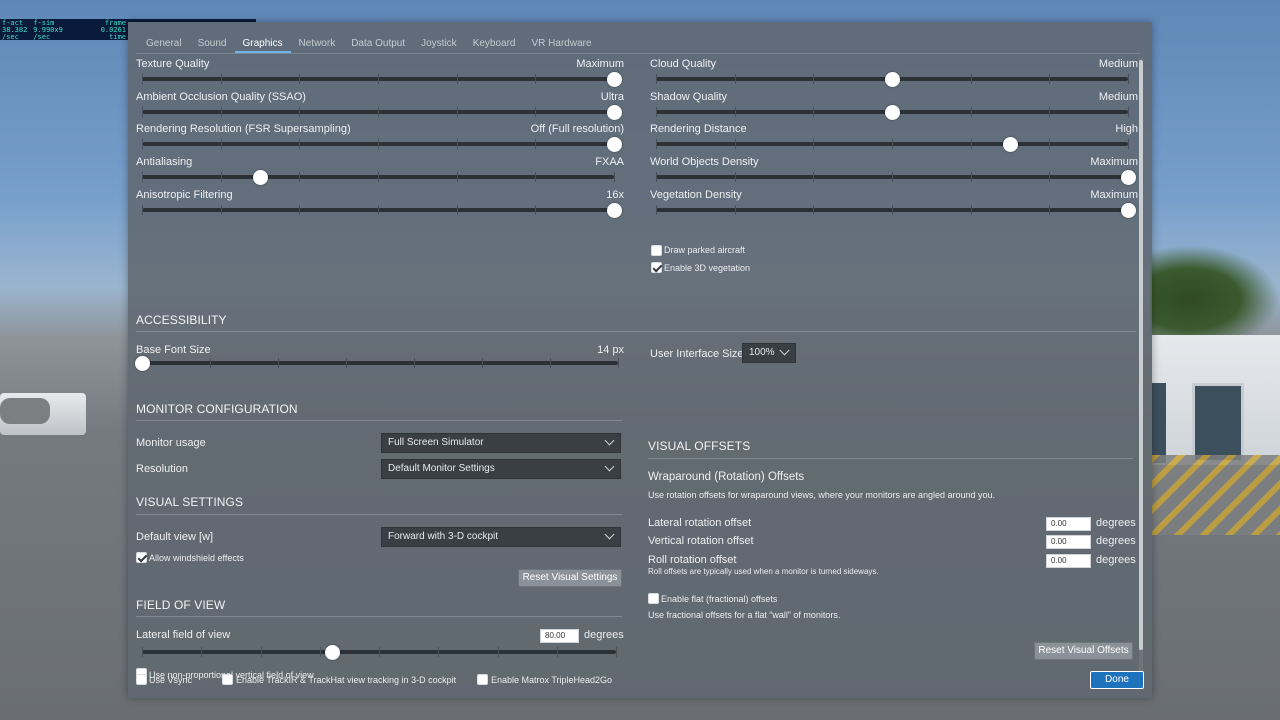 This screenshot has height=720, width=1280. What do you see at coordinates (653, 598) in the screenshot?
I see `enable-flat-offsets-checkbox` at bounding box center [653, 598].